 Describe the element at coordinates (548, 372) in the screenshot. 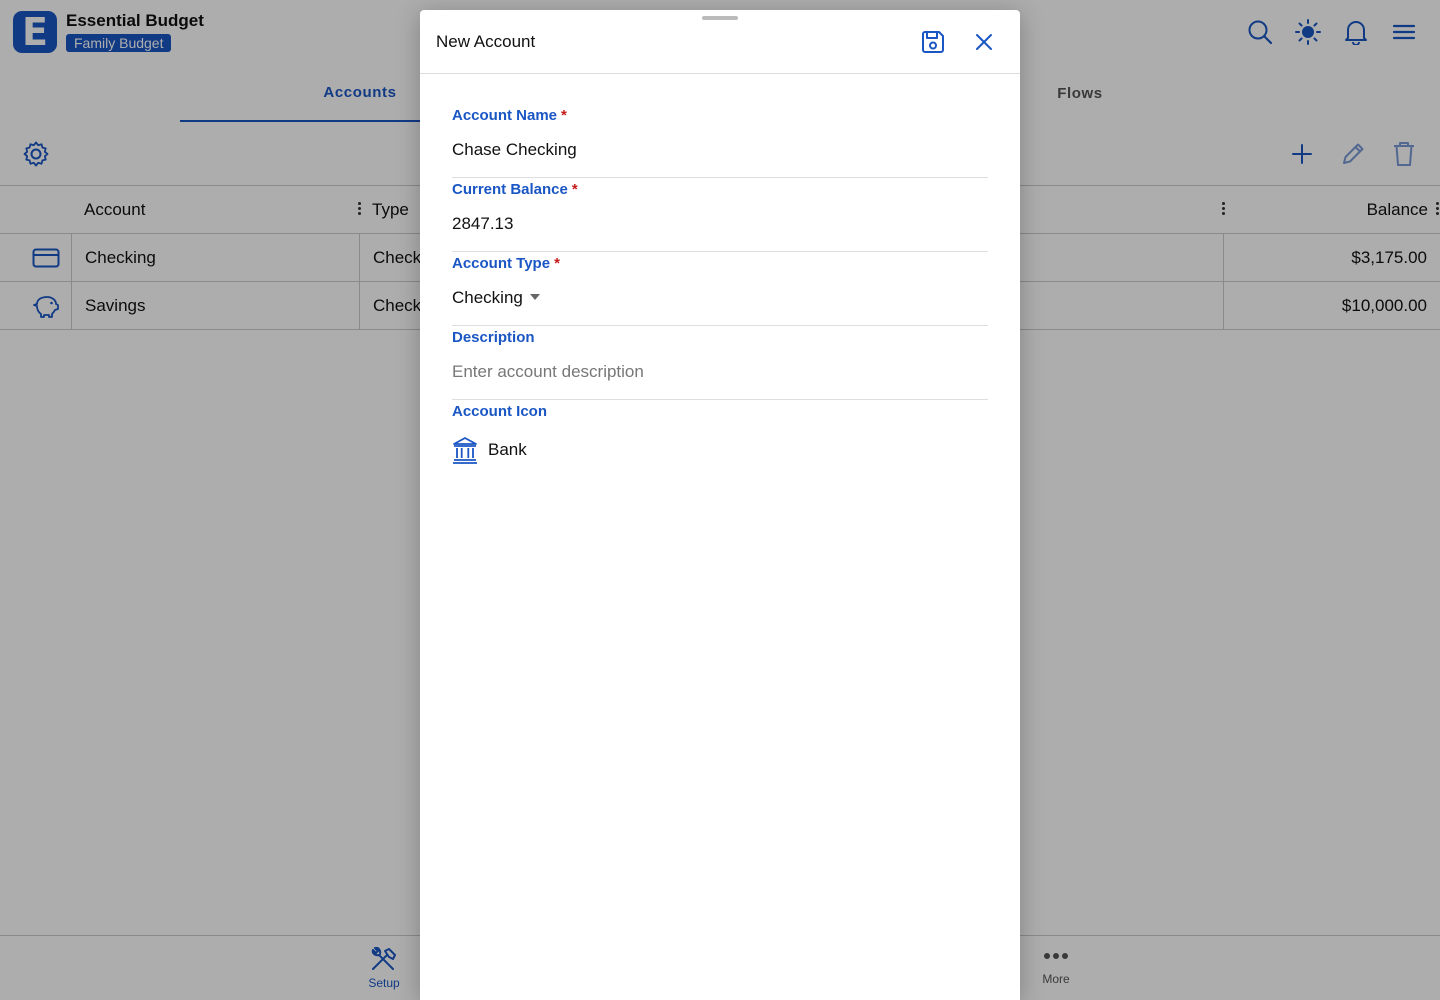

I see `description-input: Enter account description` at that location.